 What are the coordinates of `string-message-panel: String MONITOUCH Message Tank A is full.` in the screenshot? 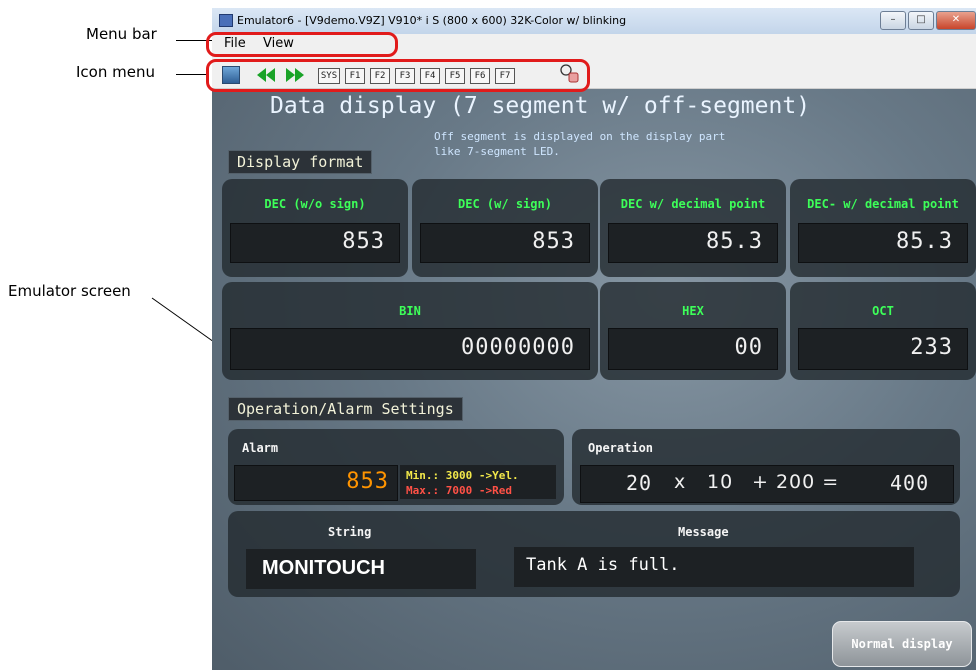 It's located at (594, 554).